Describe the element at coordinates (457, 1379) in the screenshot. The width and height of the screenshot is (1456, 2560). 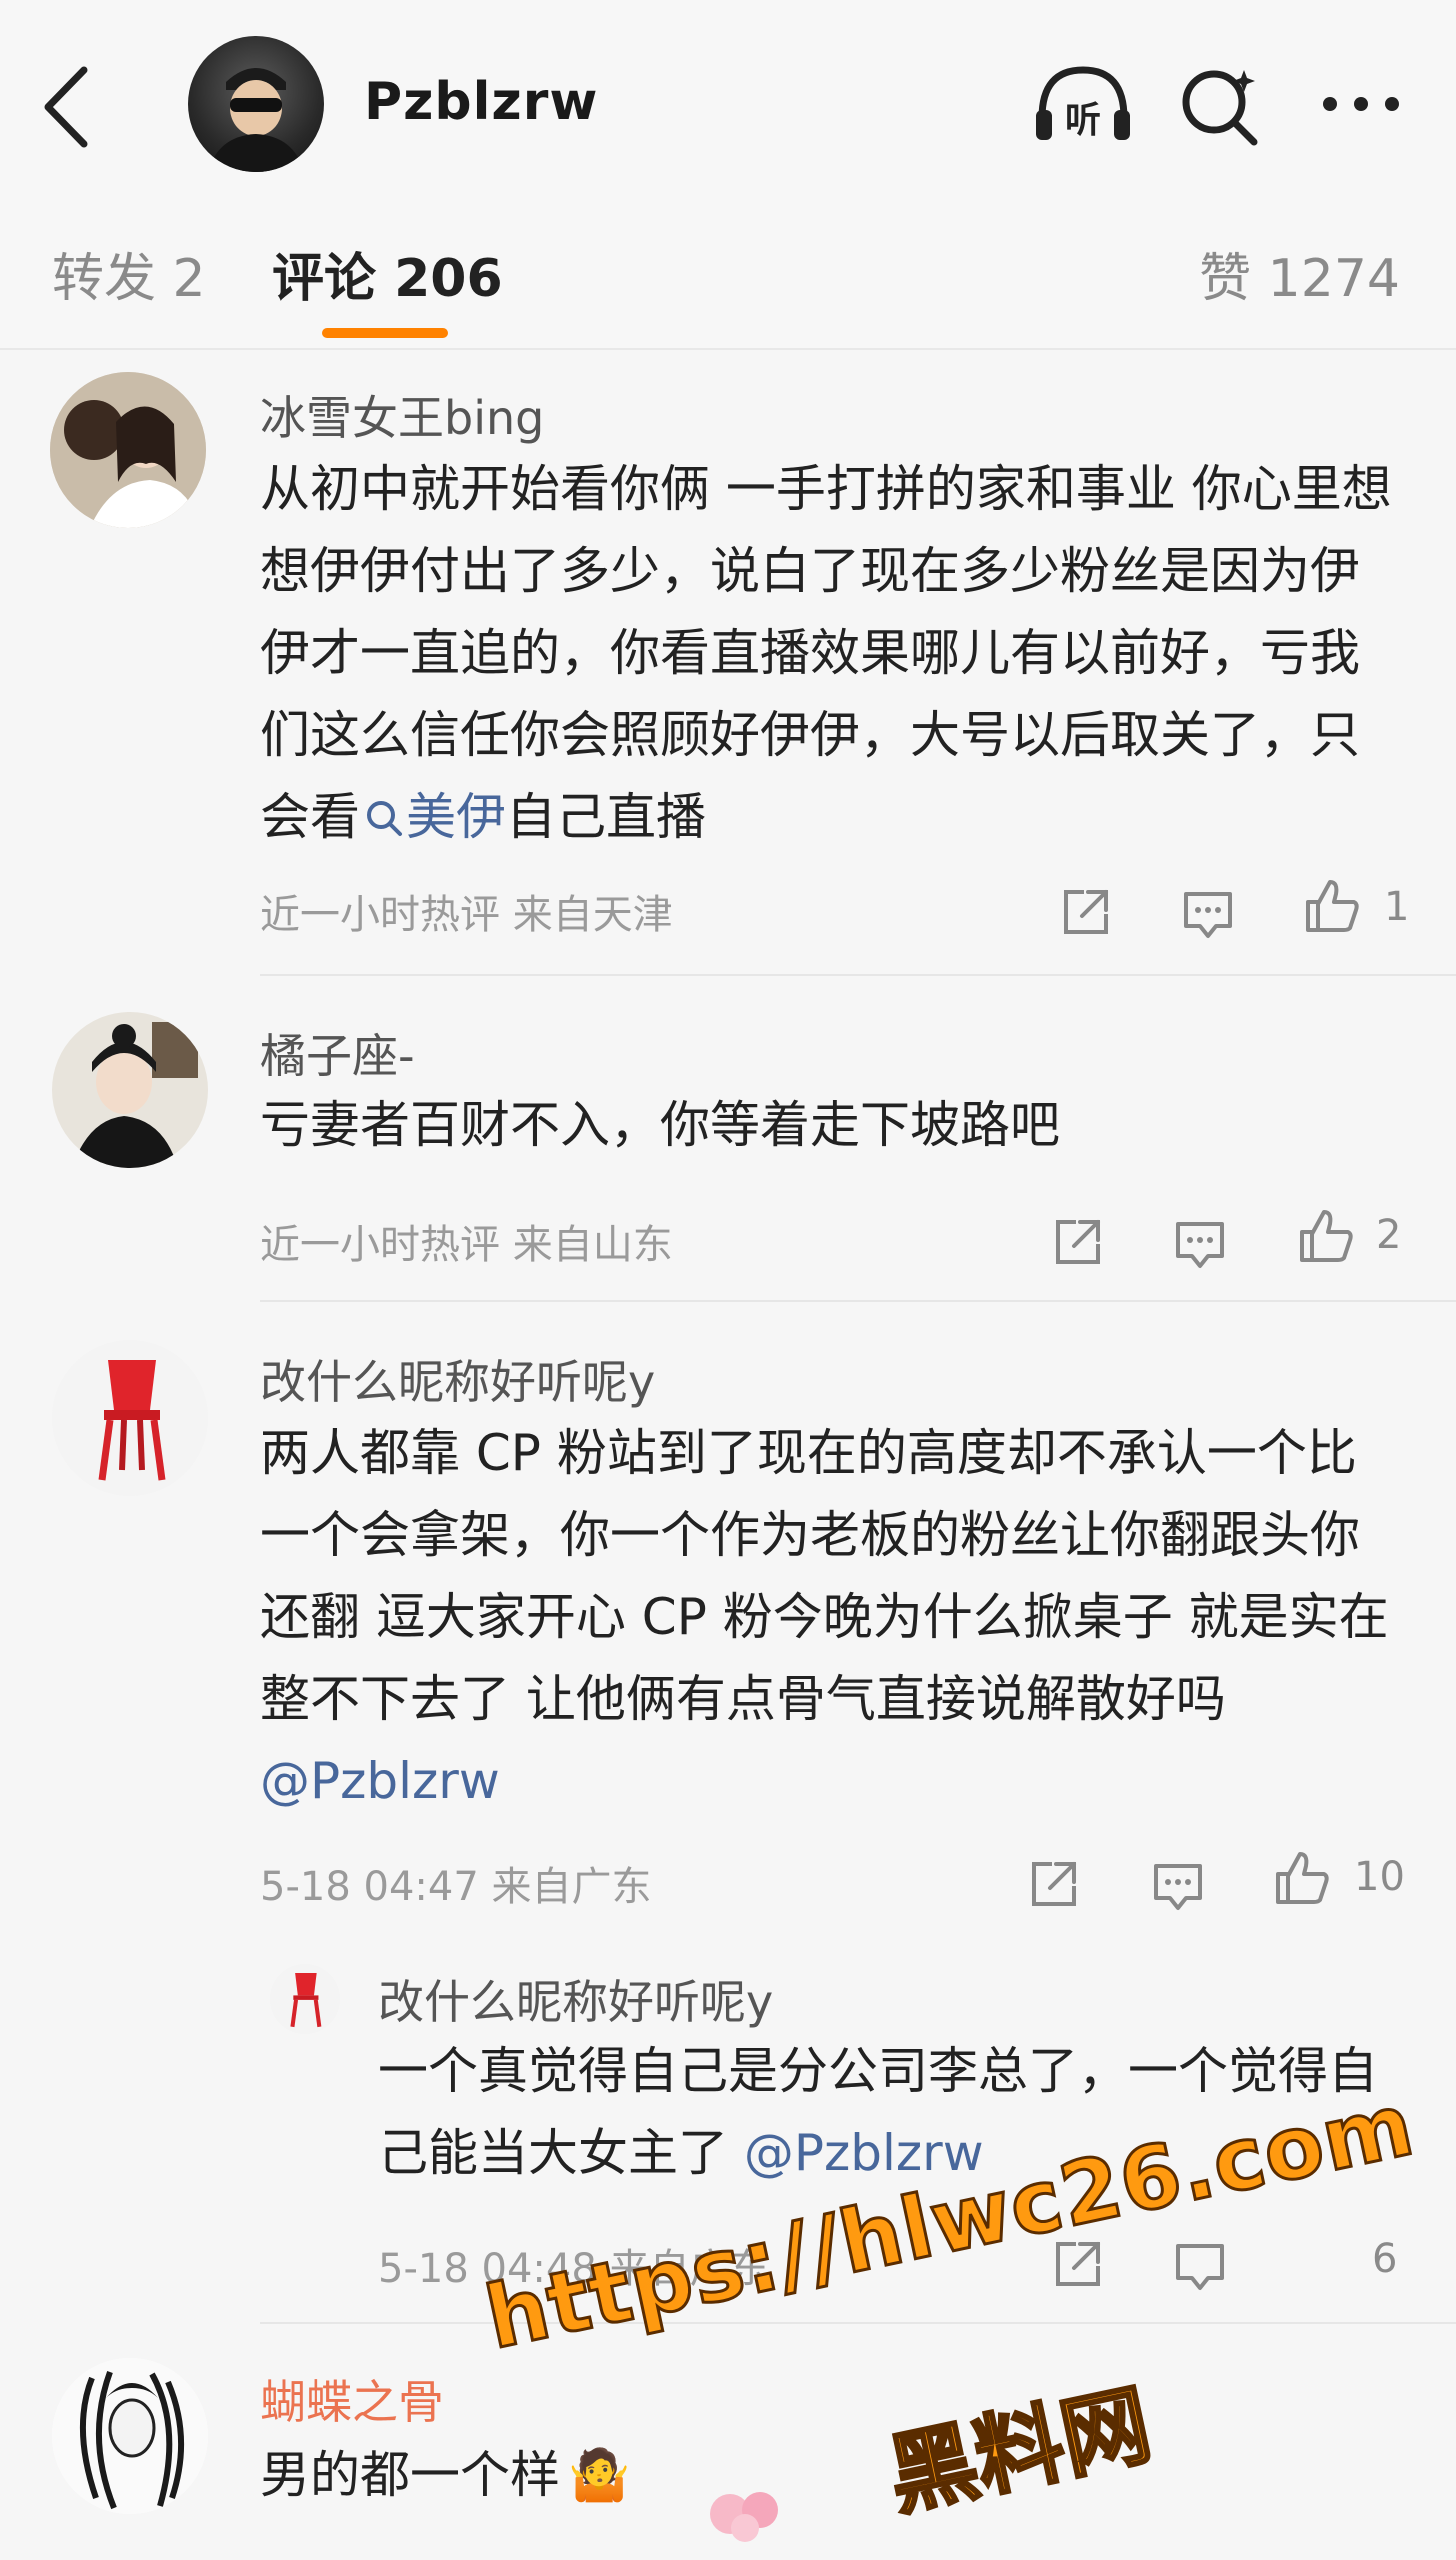
I see `commenter-name: 改什么昵称好听呢y` at that location.